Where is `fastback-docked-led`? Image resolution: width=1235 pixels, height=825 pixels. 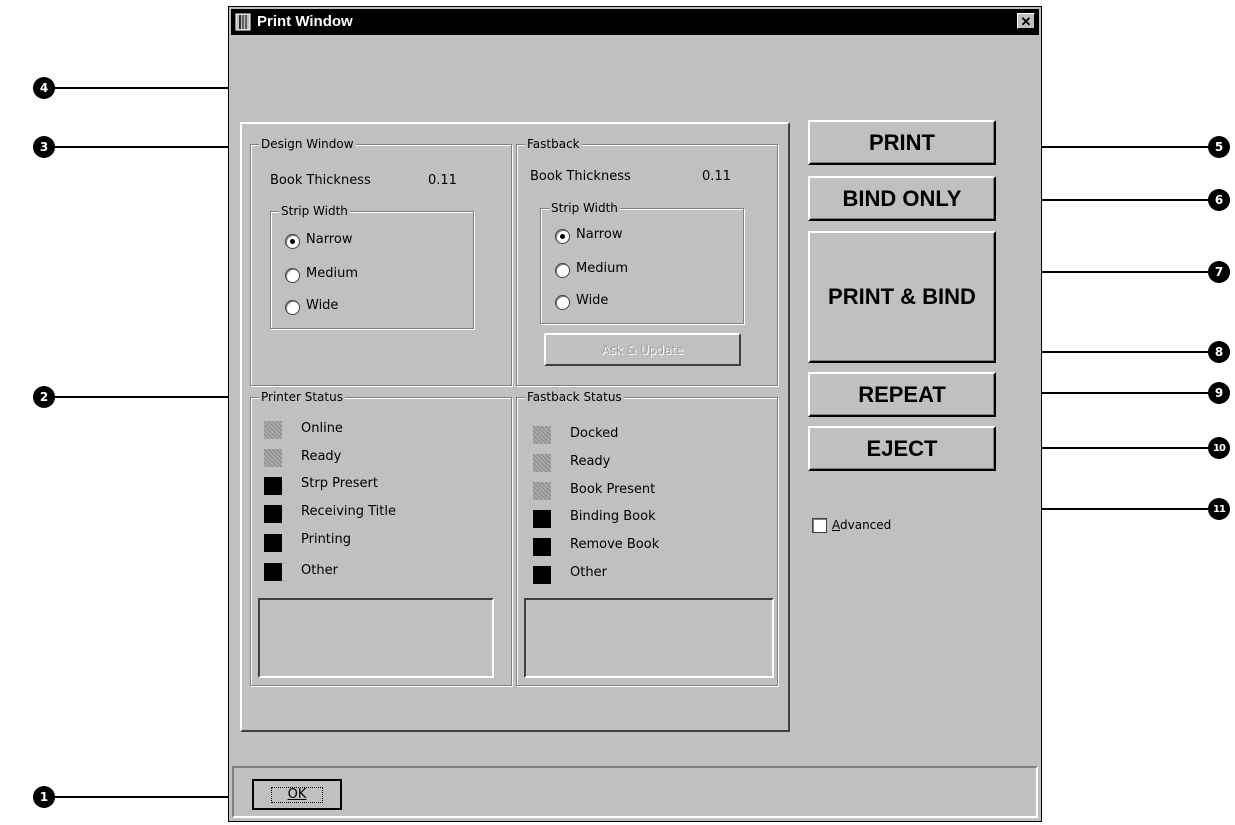 fastback-docked-led is located at coordinates (542, 435).